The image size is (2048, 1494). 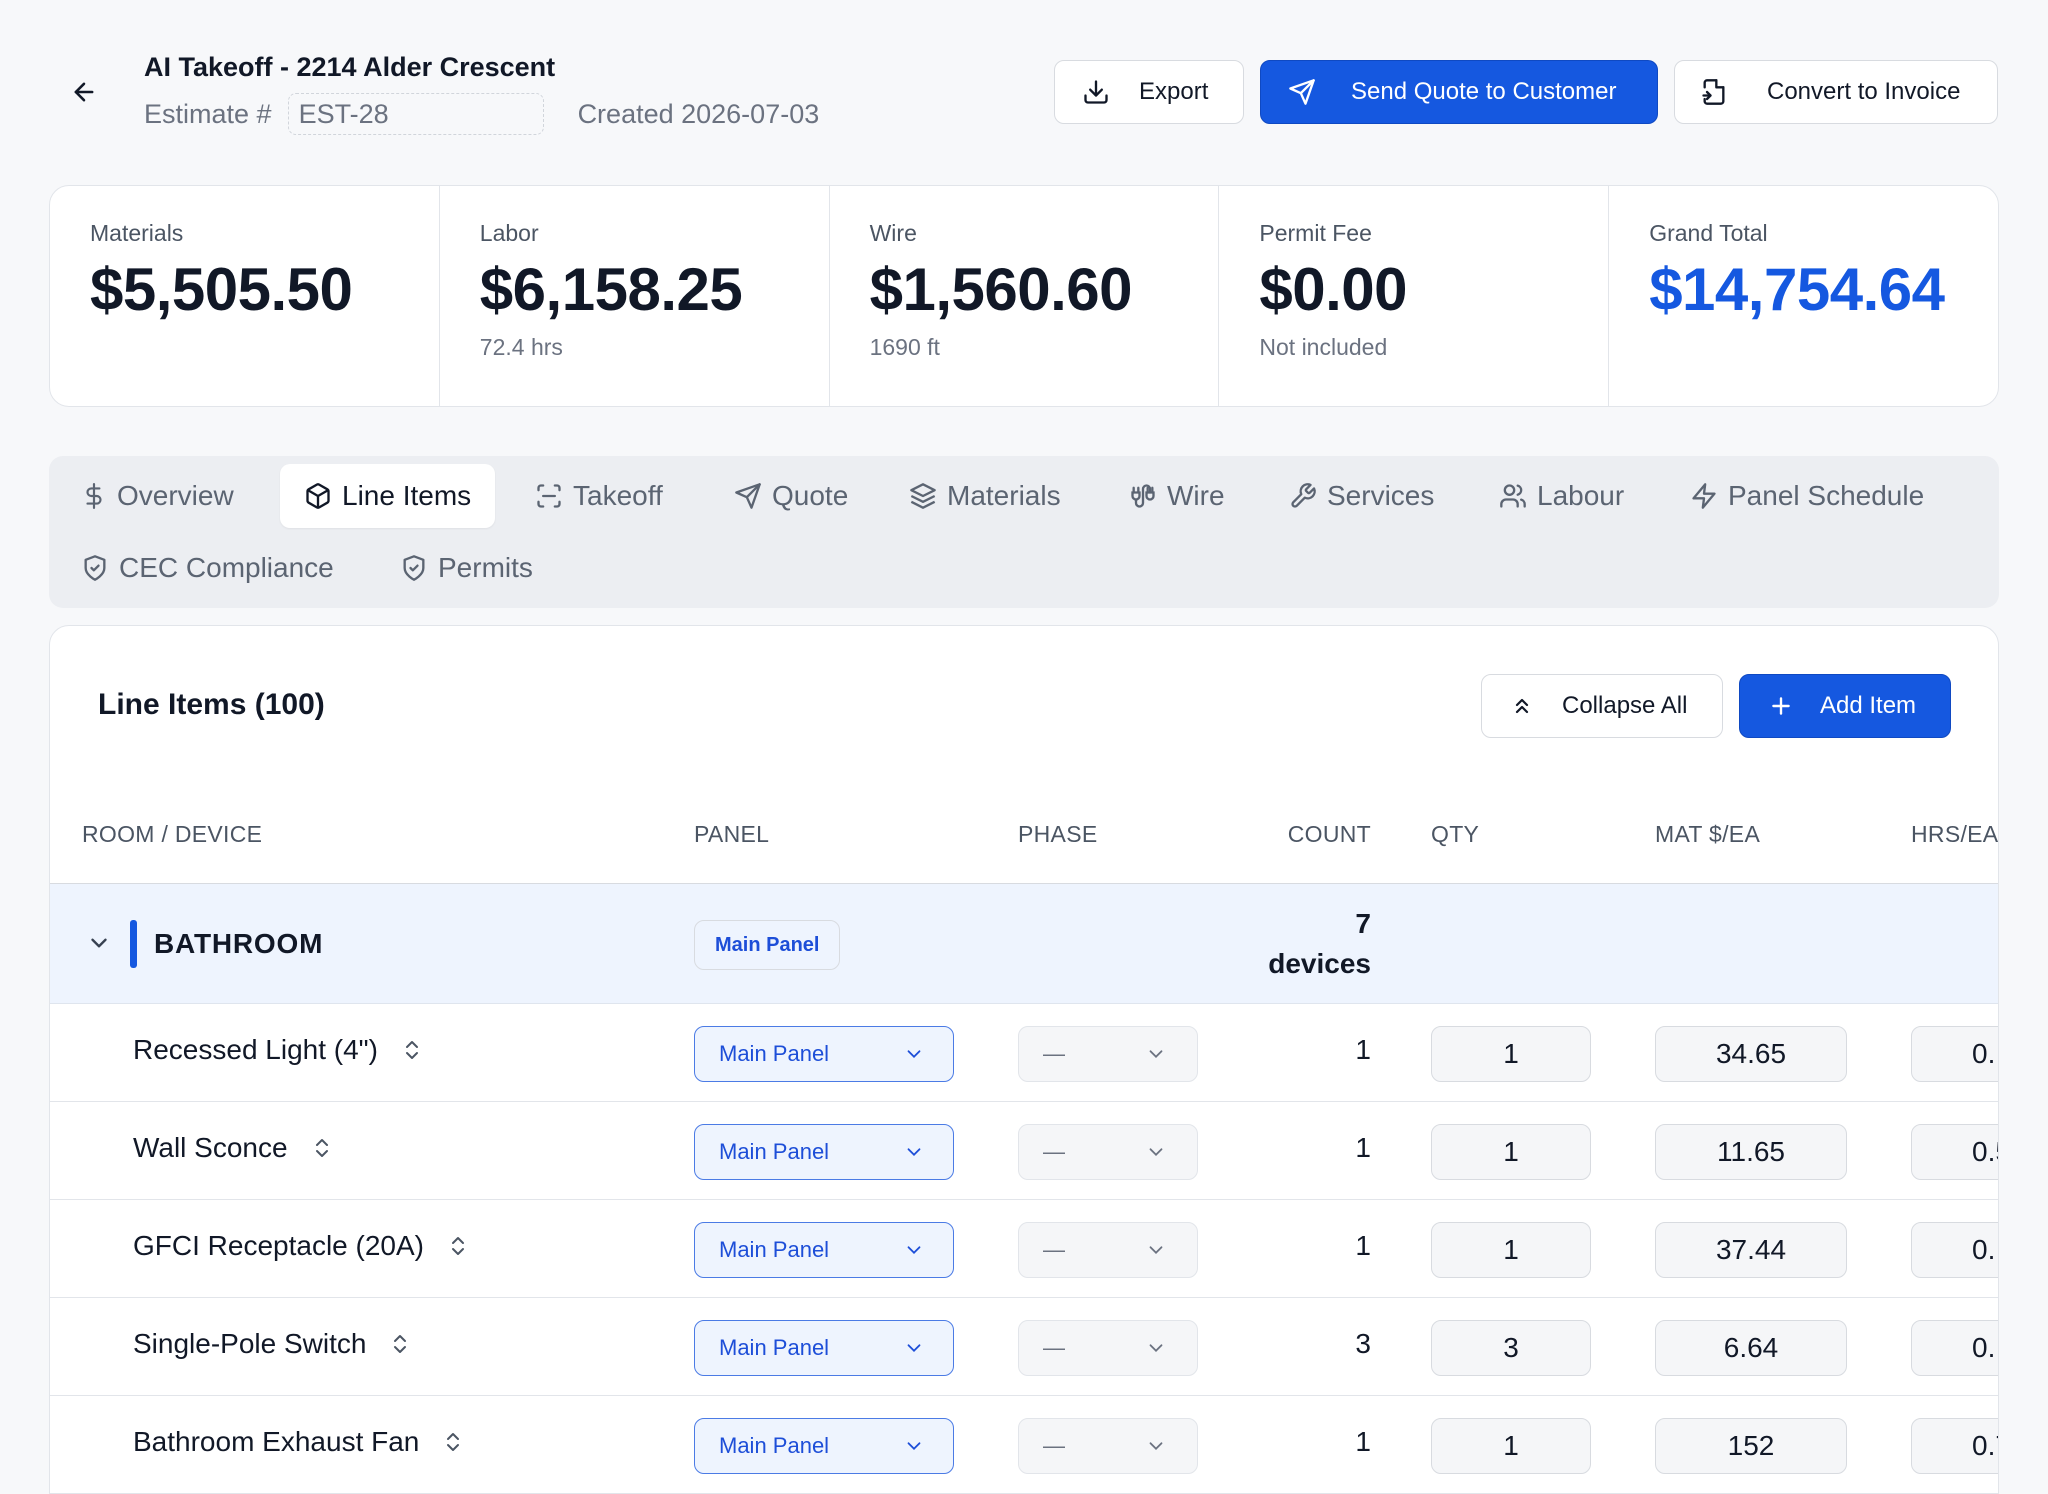 I want to click on tab-quote: Quote, so click(x=791, y=496).